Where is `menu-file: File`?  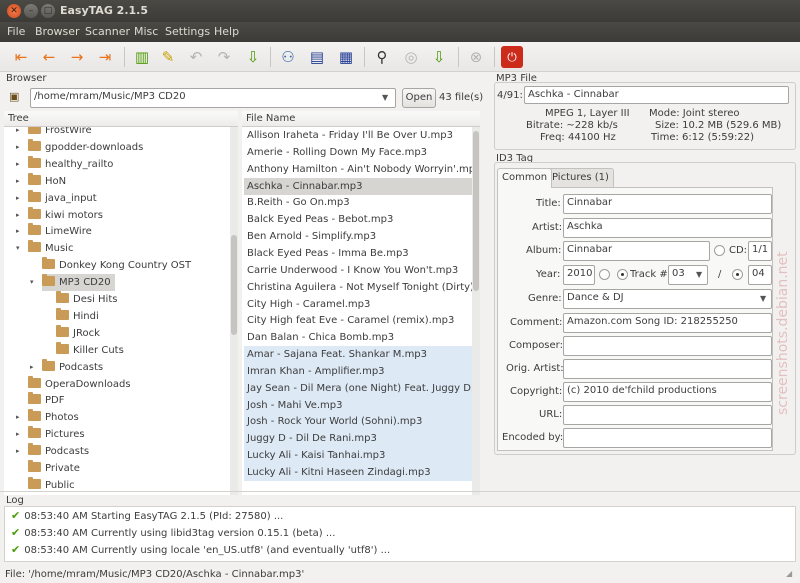 menu-file: File is located at coordinates (16, 31).